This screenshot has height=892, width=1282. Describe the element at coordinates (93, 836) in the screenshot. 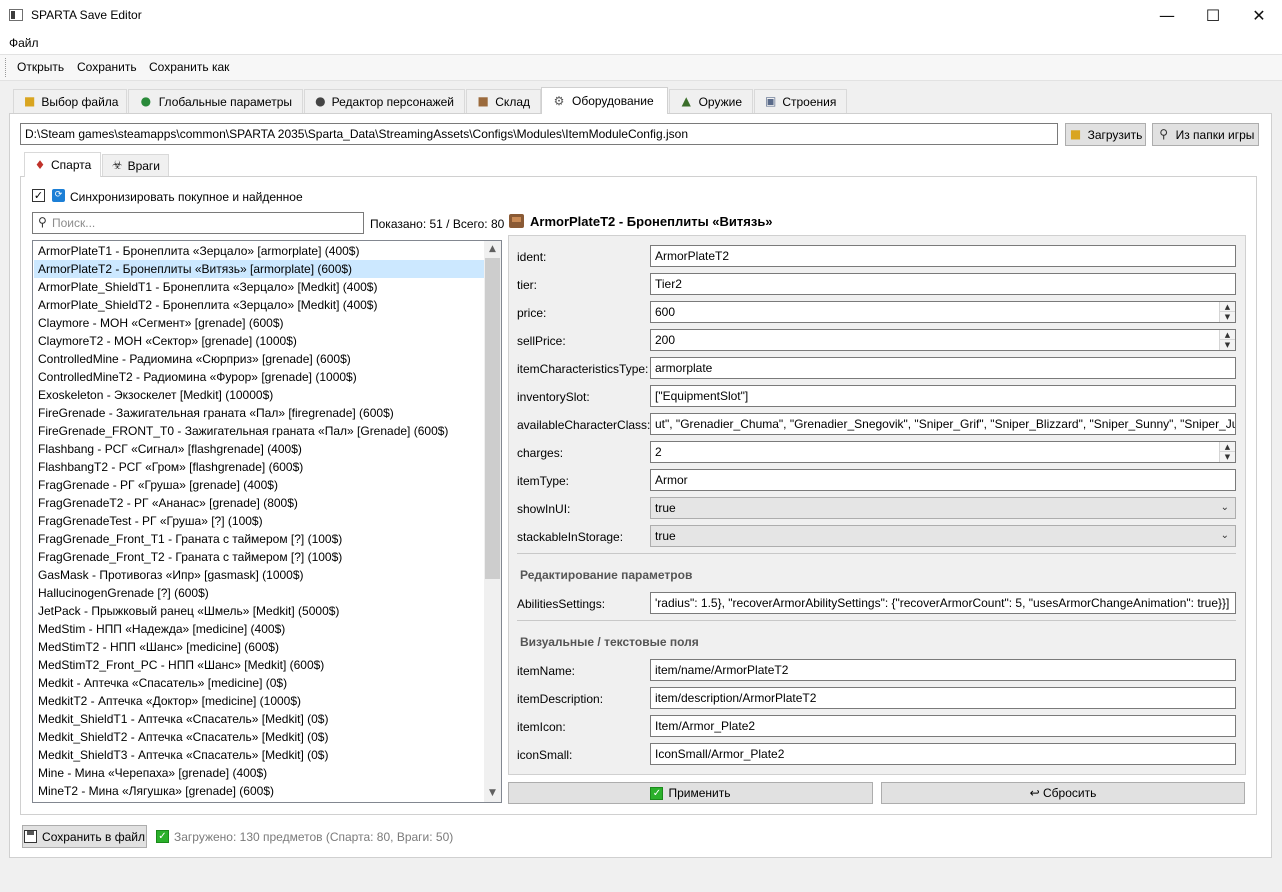

I see `save-to-file-label: Сохранить в файл` at that location.